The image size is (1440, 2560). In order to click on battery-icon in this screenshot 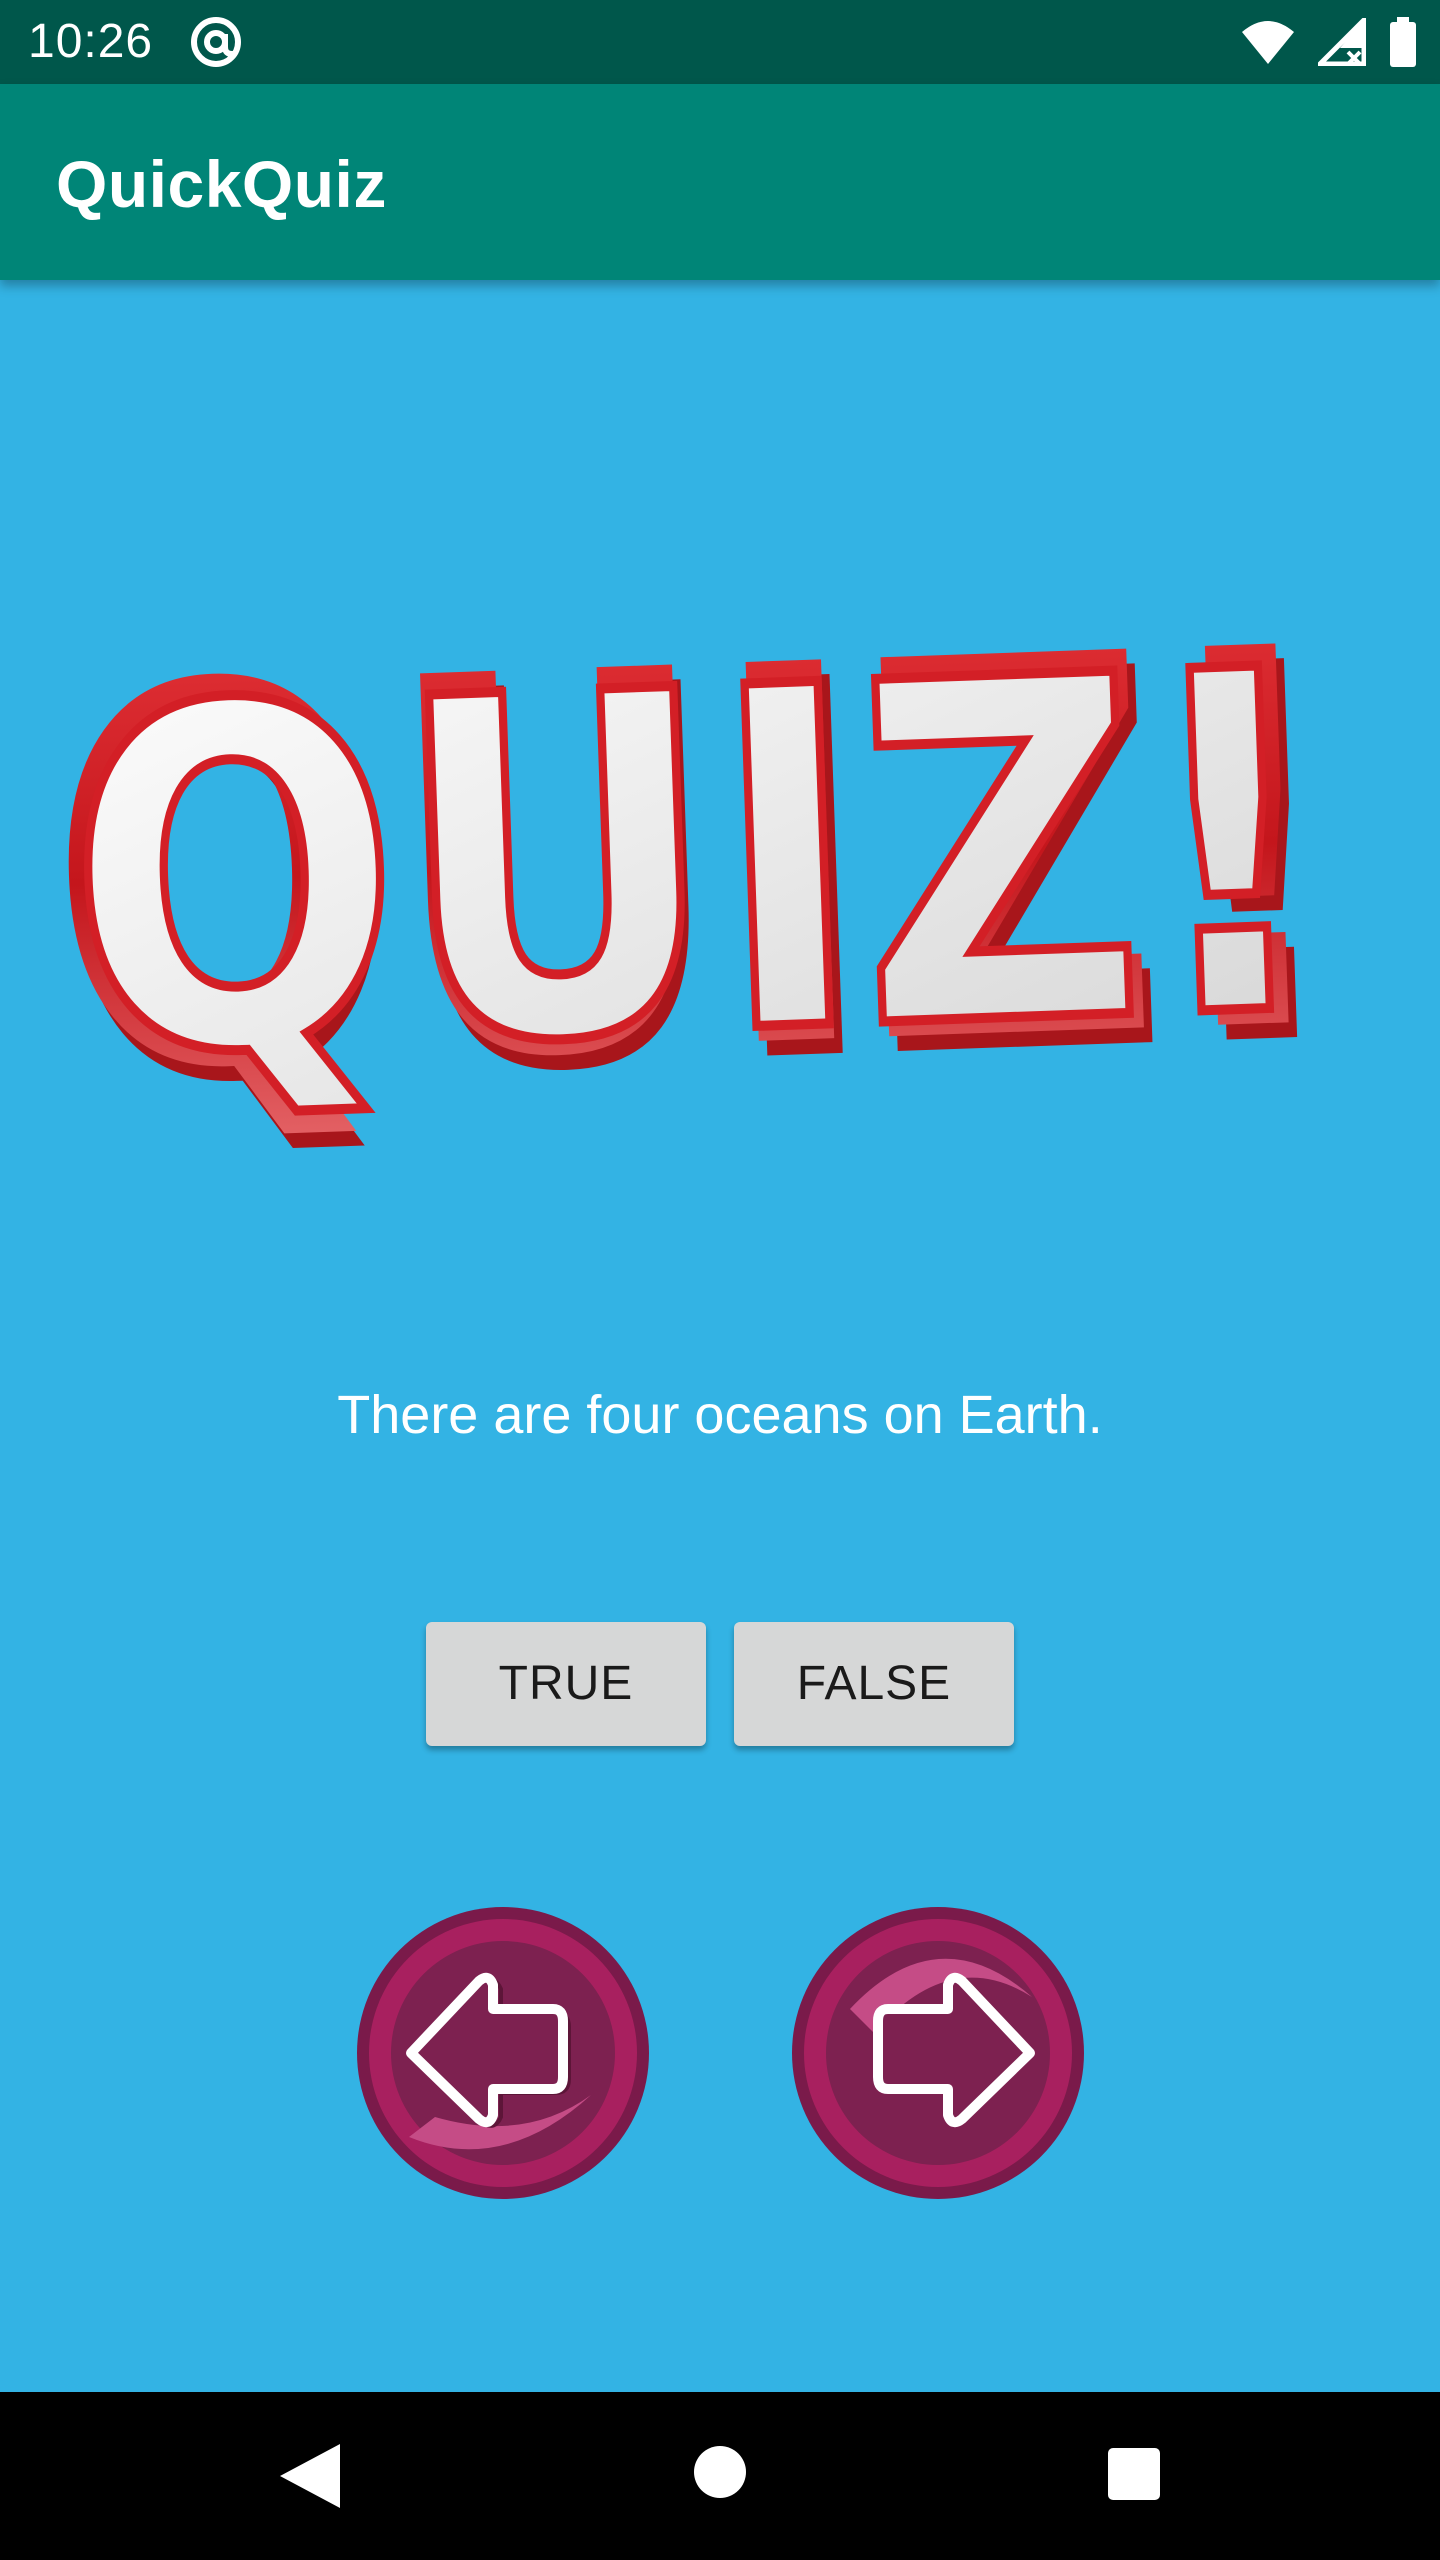, I will do `click(1403, 42)`.